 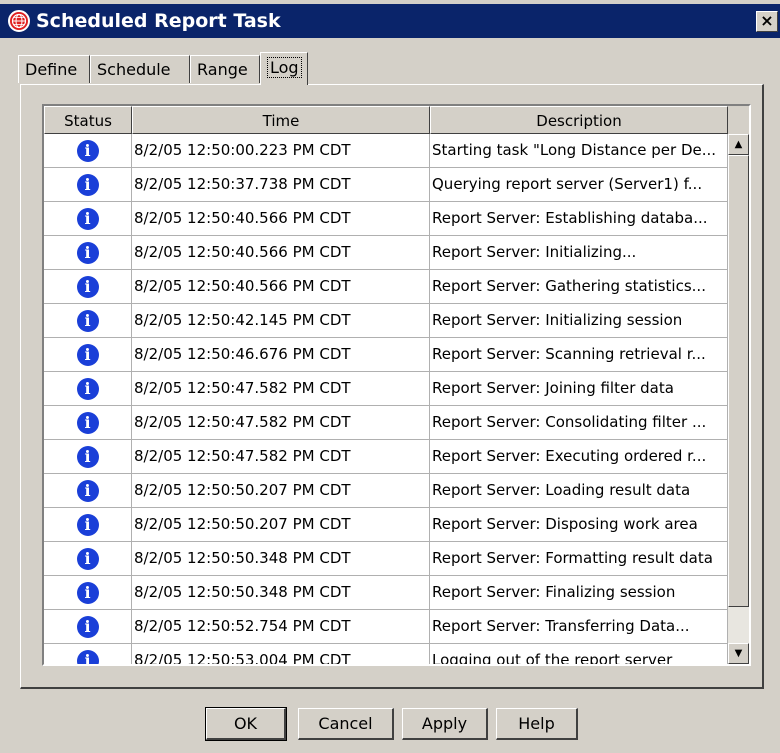 I want to click on description-cell: Report Server: Joining filter data, so click(x=579, y=389).